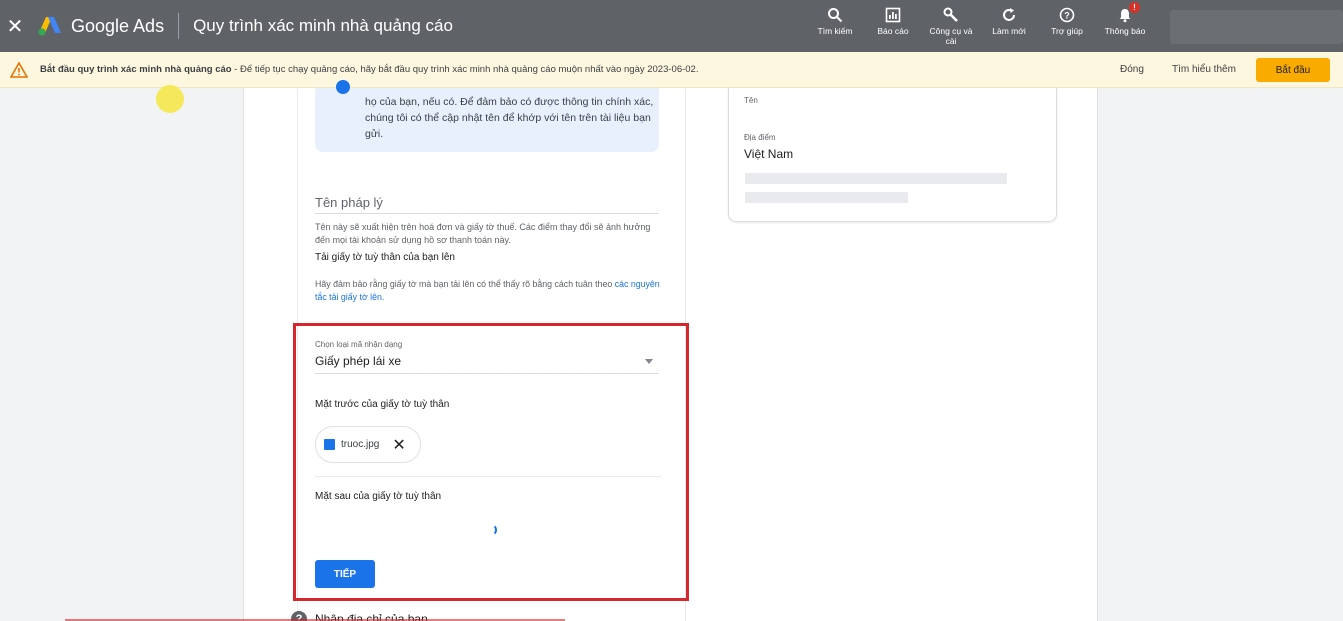 This screenshot has width=1343, height=621. What do you see at coordinates (398, 445) in the screenshot?
I see `remove-file-icon: ✕` at bounding box center [398, 445].